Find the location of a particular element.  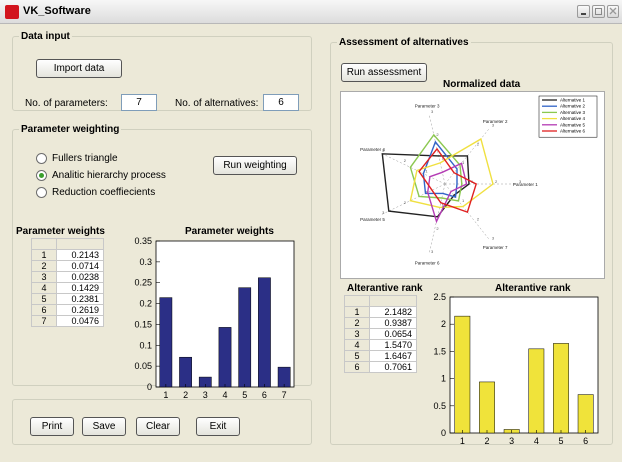

weights-chart-title: Parameter weights is located at coordinates (229, 231).